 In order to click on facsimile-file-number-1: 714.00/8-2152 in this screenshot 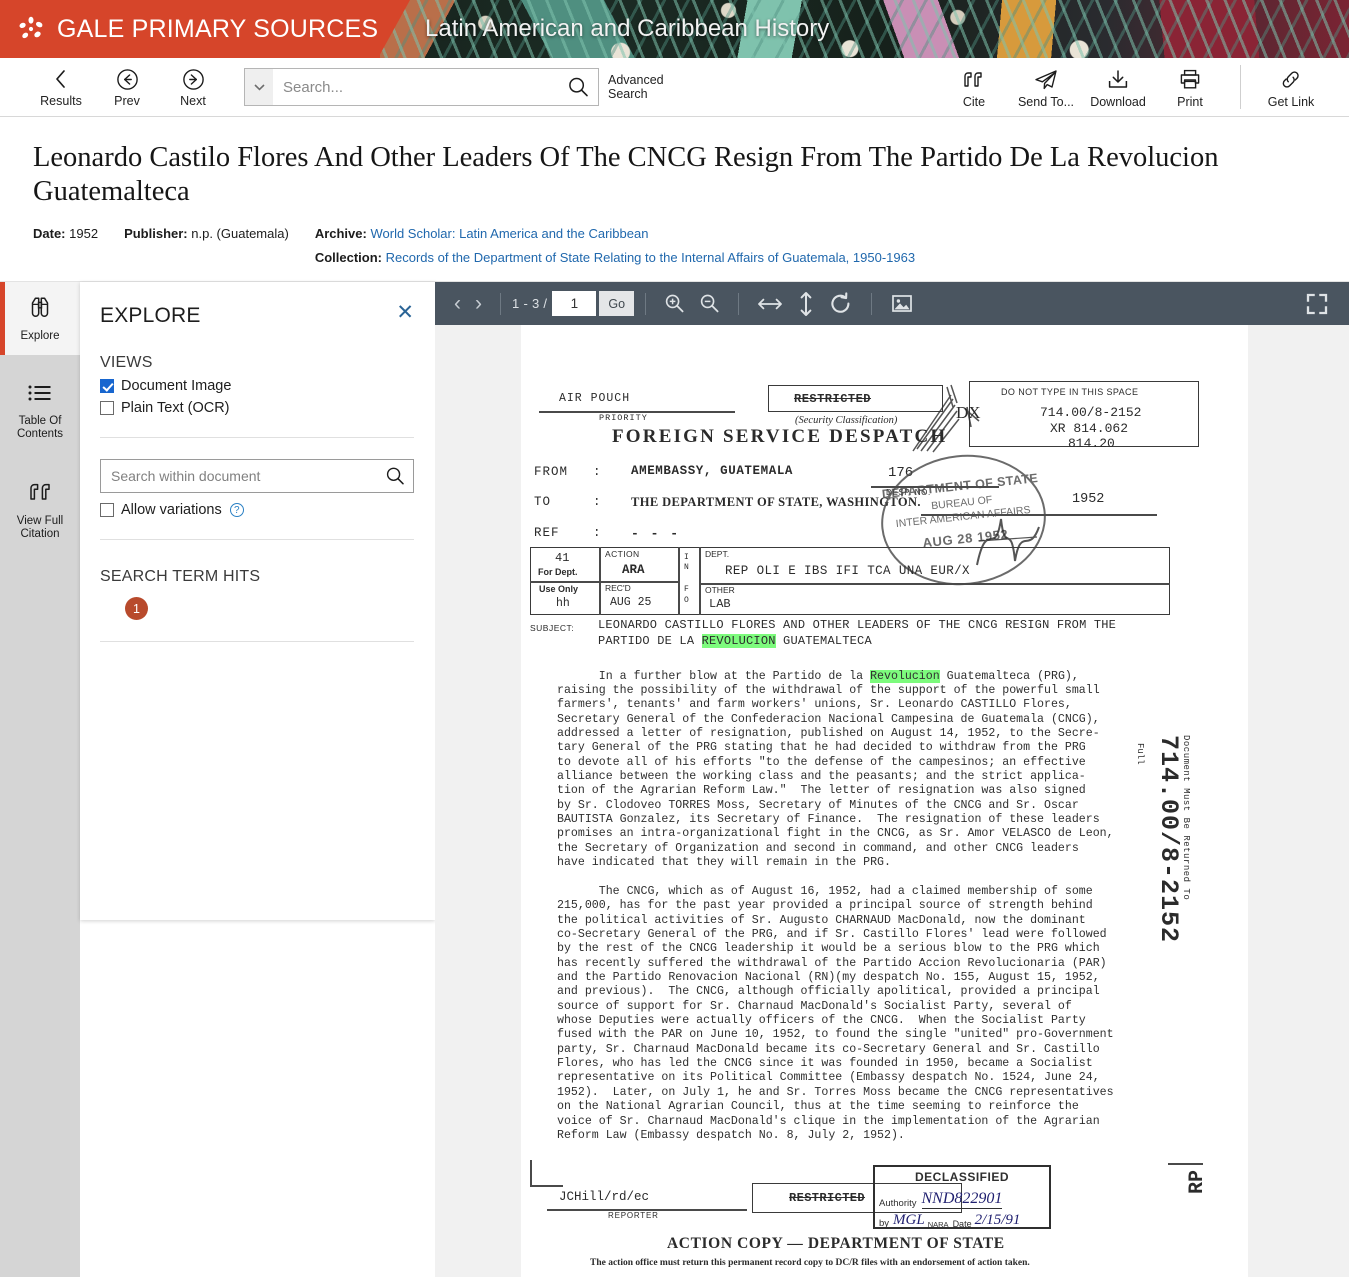, I will do `click(1091, 412)`.